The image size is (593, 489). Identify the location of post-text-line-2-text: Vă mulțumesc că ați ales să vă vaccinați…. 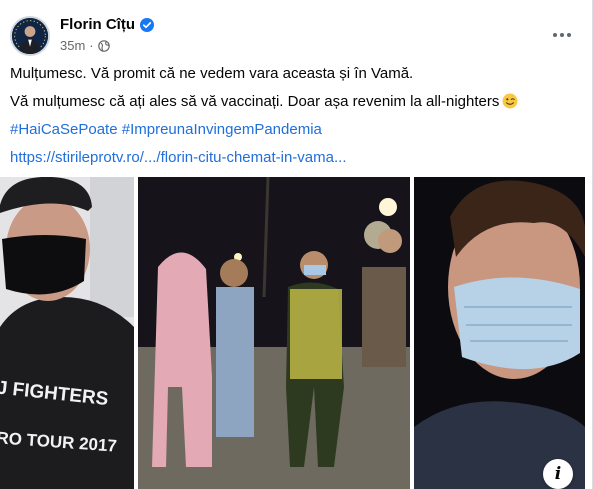
(255, 101).